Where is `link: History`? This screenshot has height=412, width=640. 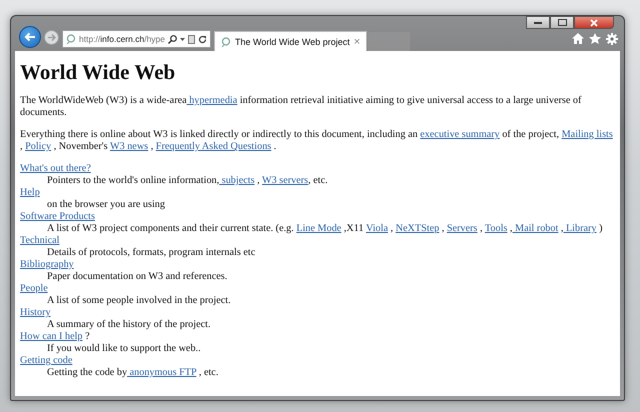
link: History is located at coordinates (35, 312).